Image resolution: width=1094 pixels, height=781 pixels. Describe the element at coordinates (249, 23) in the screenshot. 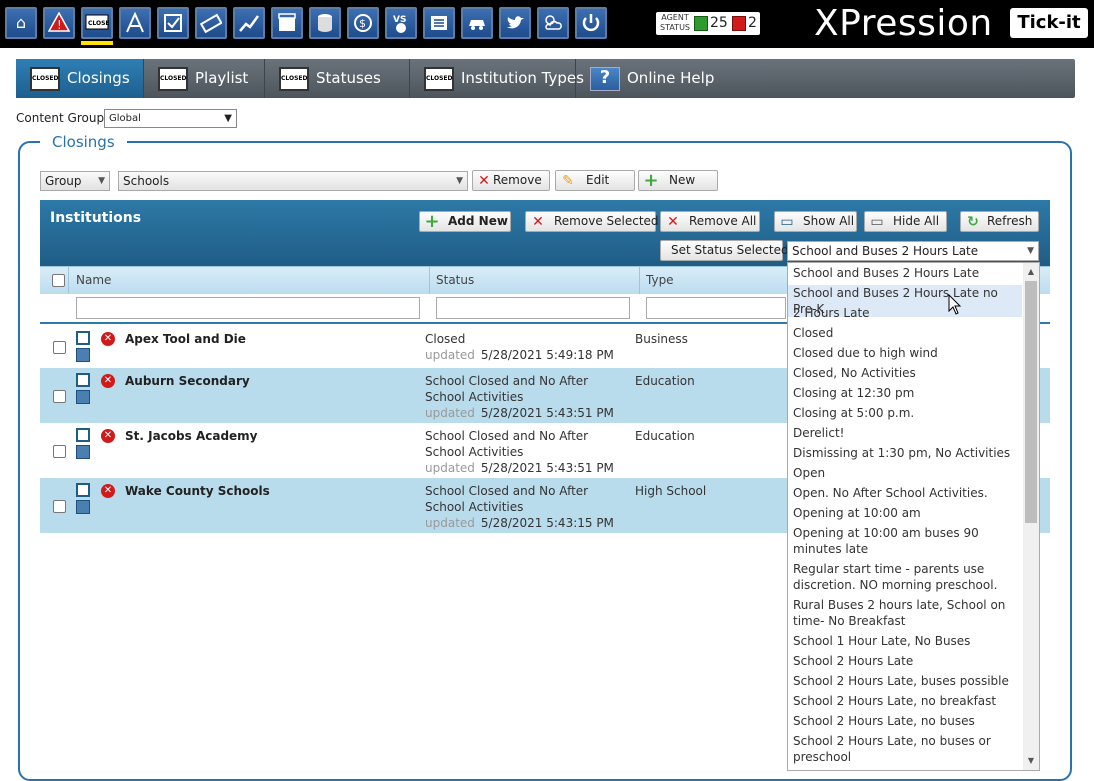

I see `stock-chart-icon` at that location.